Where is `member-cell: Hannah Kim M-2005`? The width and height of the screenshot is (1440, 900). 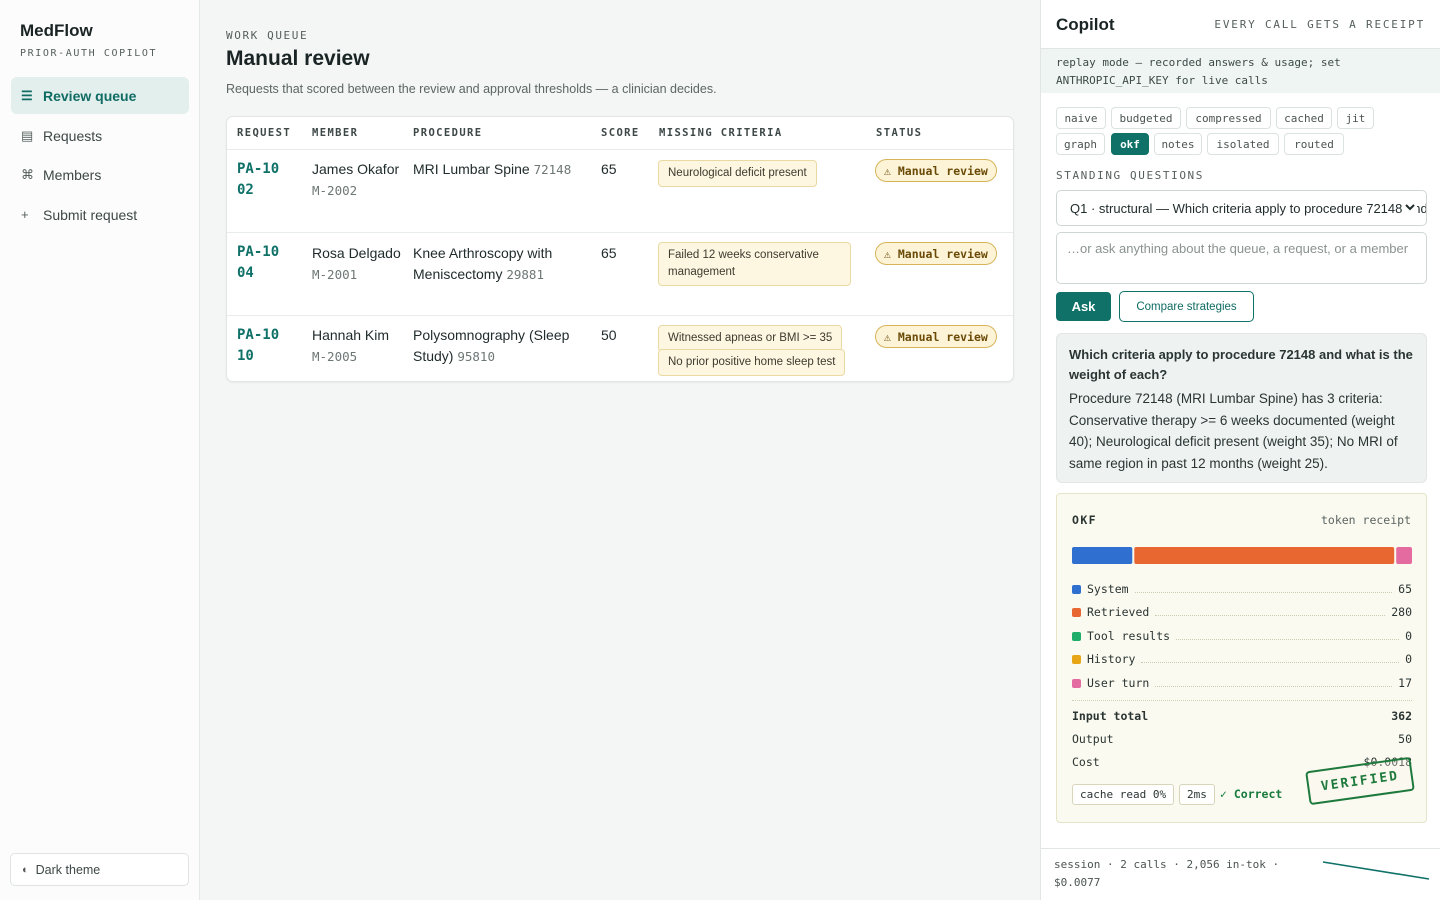 member-cell: Hannah Kim M-2005 is located at coordinates (357, 346).